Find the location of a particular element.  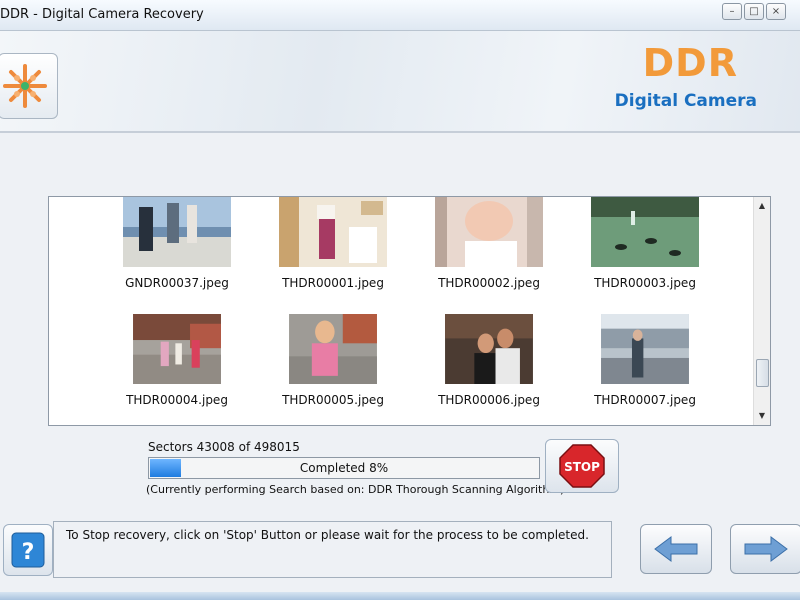

stop-button: STOP is located at coordinates (582, 466).